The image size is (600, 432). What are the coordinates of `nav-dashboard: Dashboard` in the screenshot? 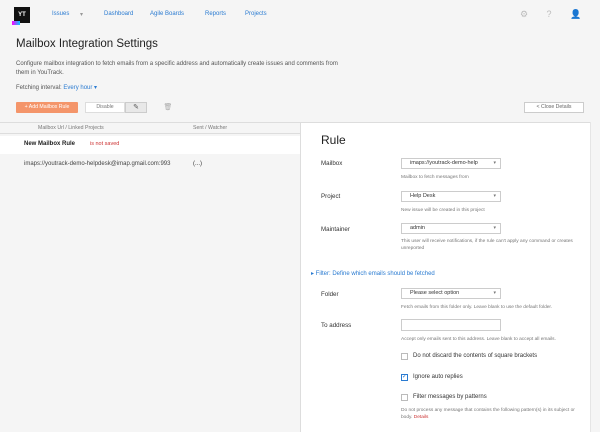 It's located at (118, 14).